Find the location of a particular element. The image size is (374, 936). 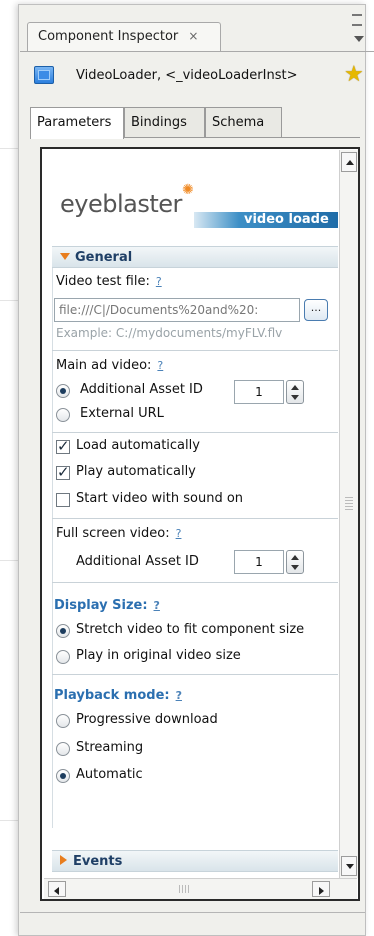

full-screen-video-label: Full screen video:? is located at coordinates (119, 533).